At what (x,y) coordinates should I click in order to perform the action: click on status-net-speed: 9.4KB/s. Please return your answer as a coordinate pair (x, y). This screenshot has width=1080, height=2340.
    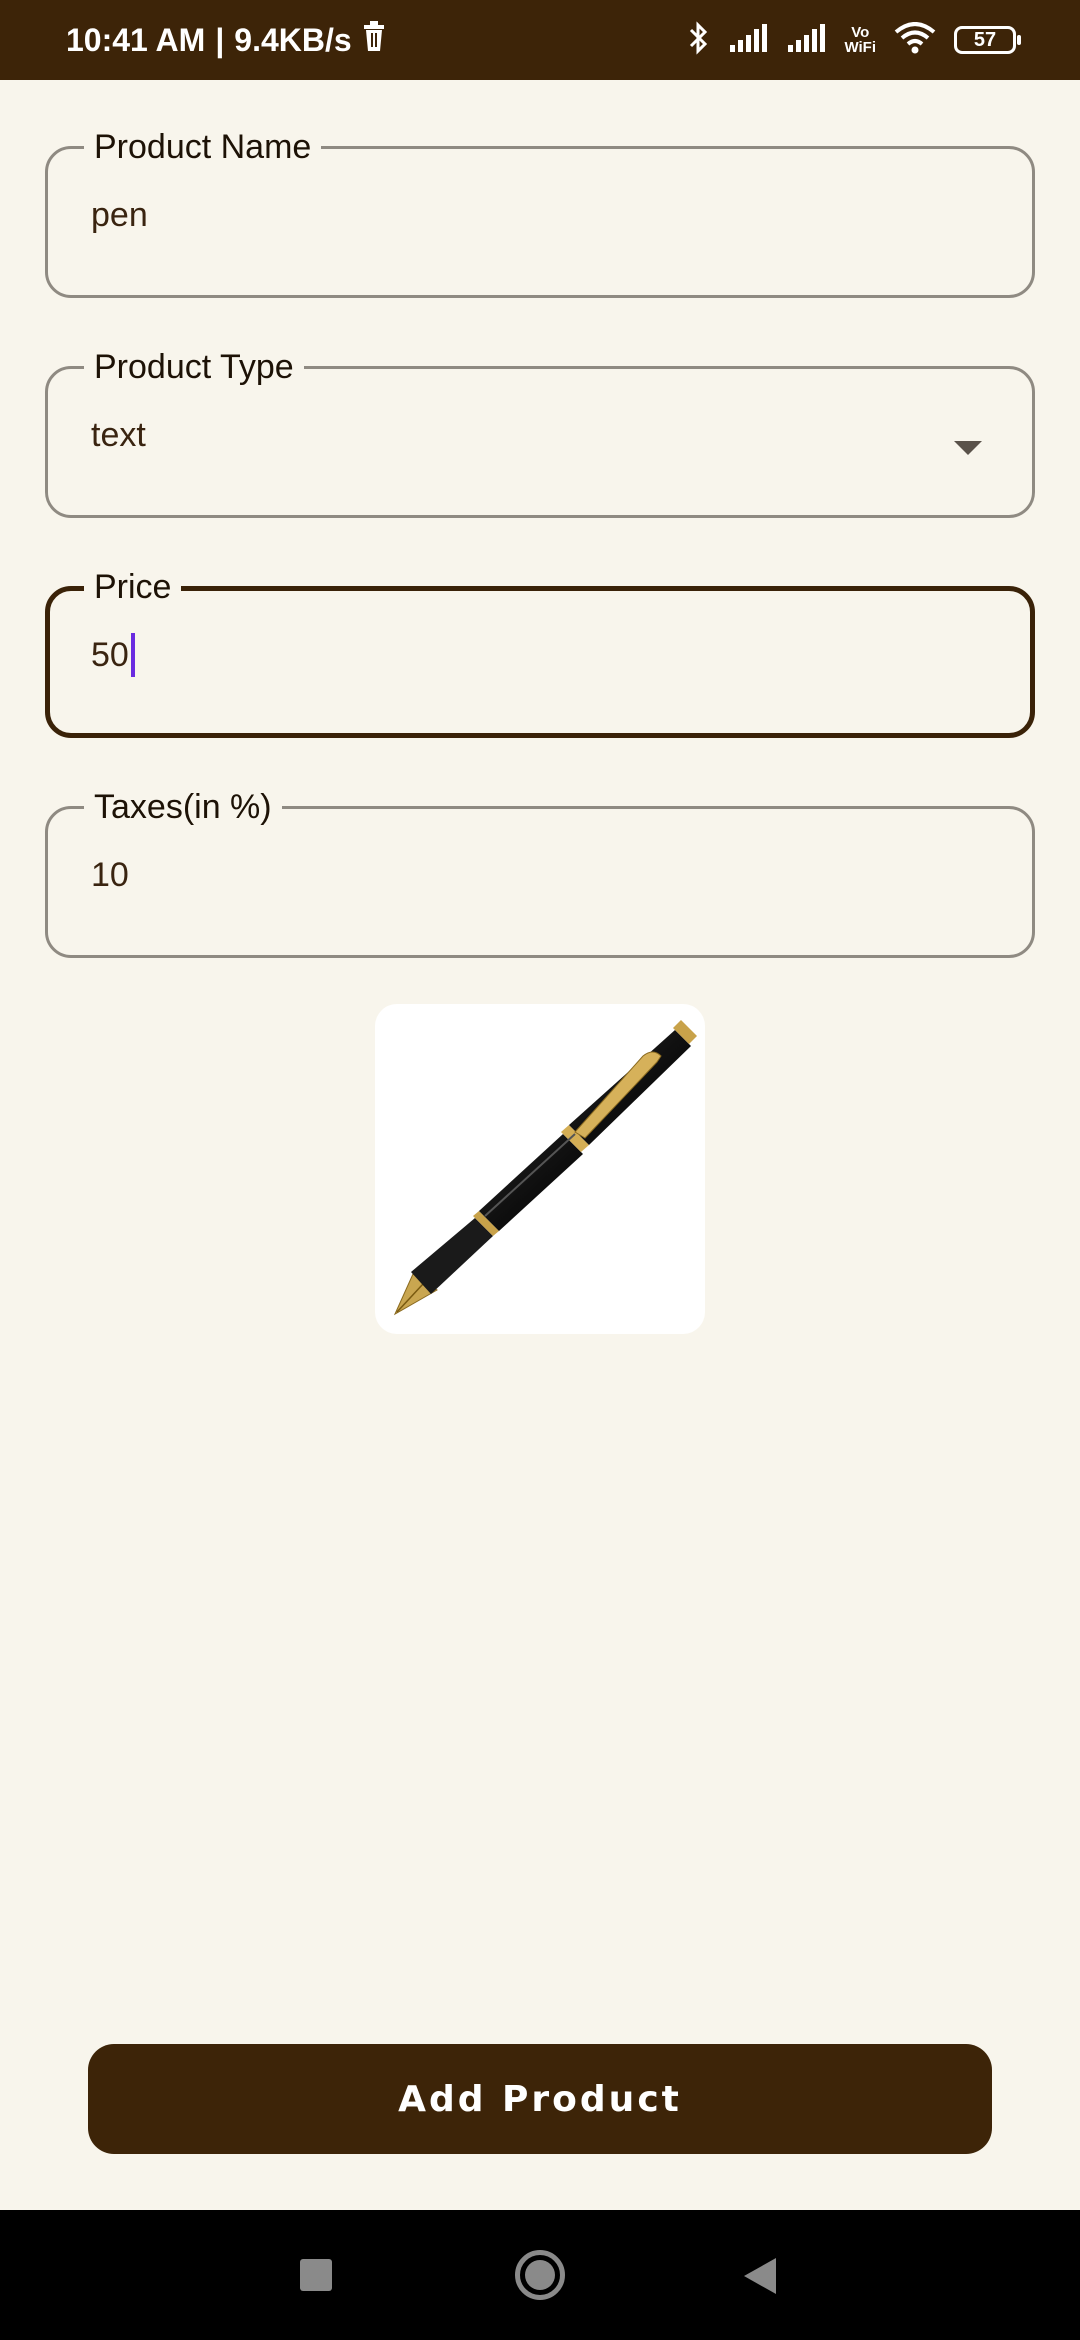
    Looking at the image, I should click on (293, 39).